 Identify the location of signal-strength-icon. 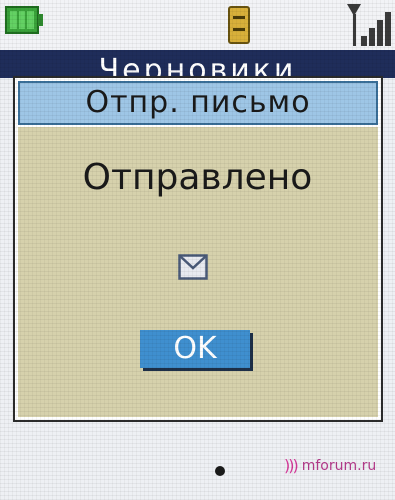
(368, 25).